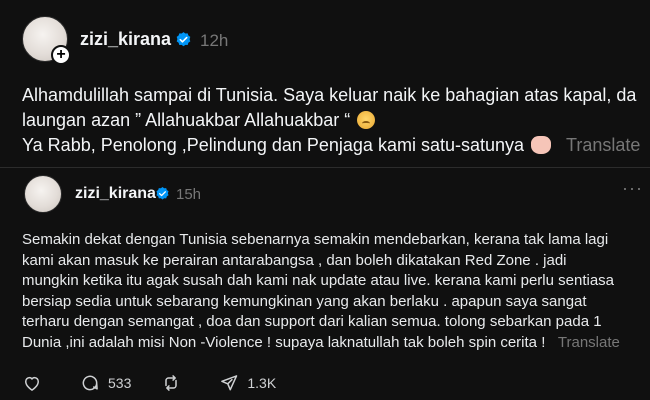 This screenshot has height=400, width=650. What do you see at coordinates (214, 41) in the screenshot?
I see `post-timestamp: 12h` at bounding box center [214, 41].